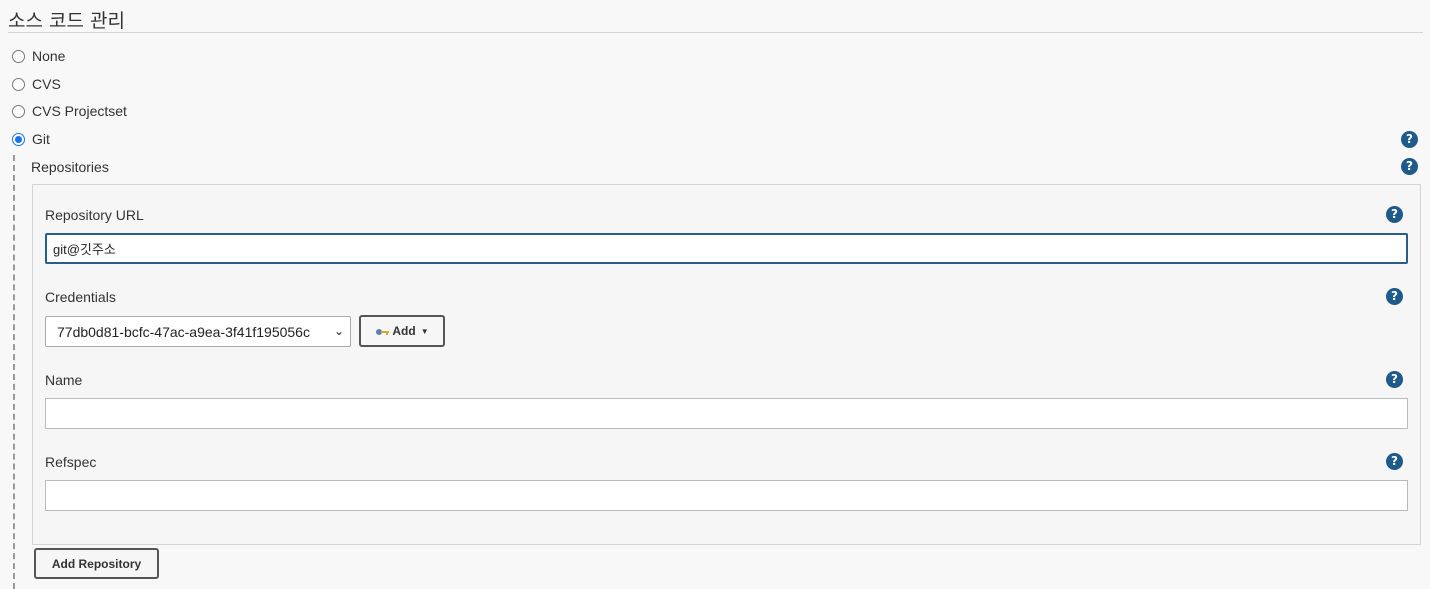  What do you see at coordinates (31, 139) in the screenshot?
I see `scm-option-git: Git` at bounding box center [31, 139].